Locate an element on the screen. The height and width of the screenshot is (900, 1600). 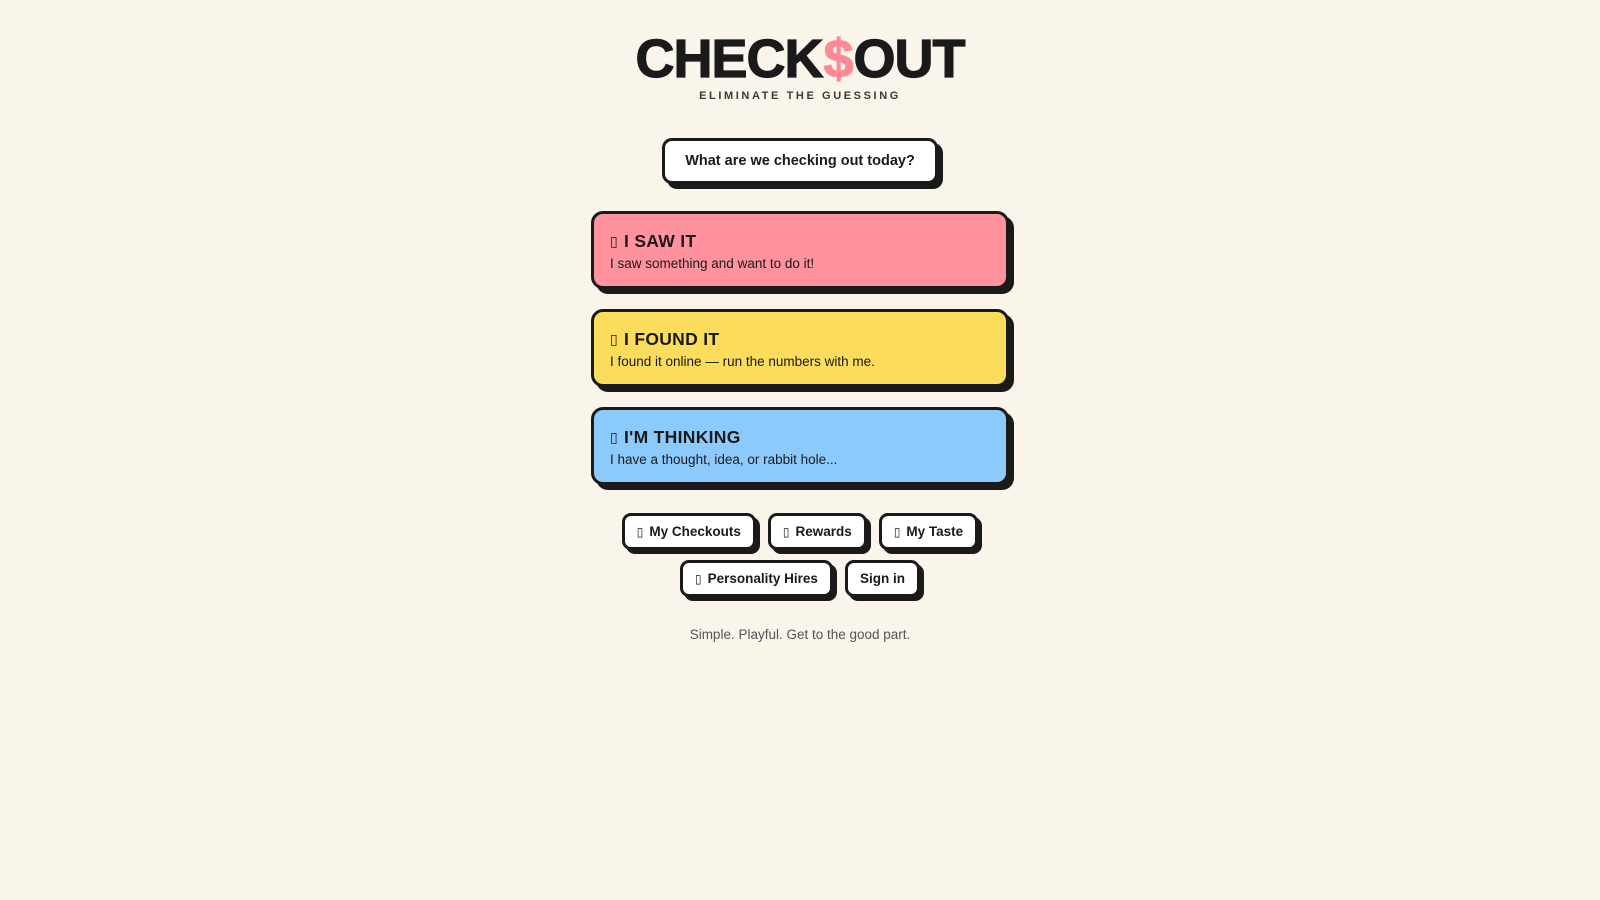
sign-in-label: Sign in is located at coordinates (882, 578).